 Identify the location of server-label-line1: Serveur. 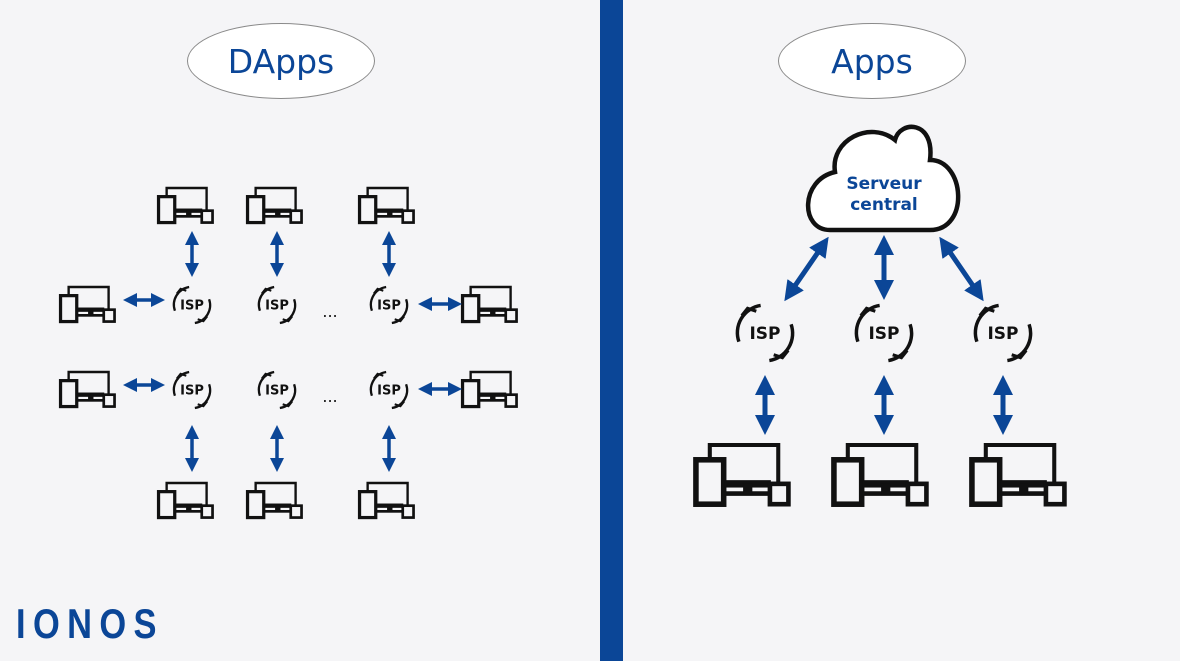
(884, 184).